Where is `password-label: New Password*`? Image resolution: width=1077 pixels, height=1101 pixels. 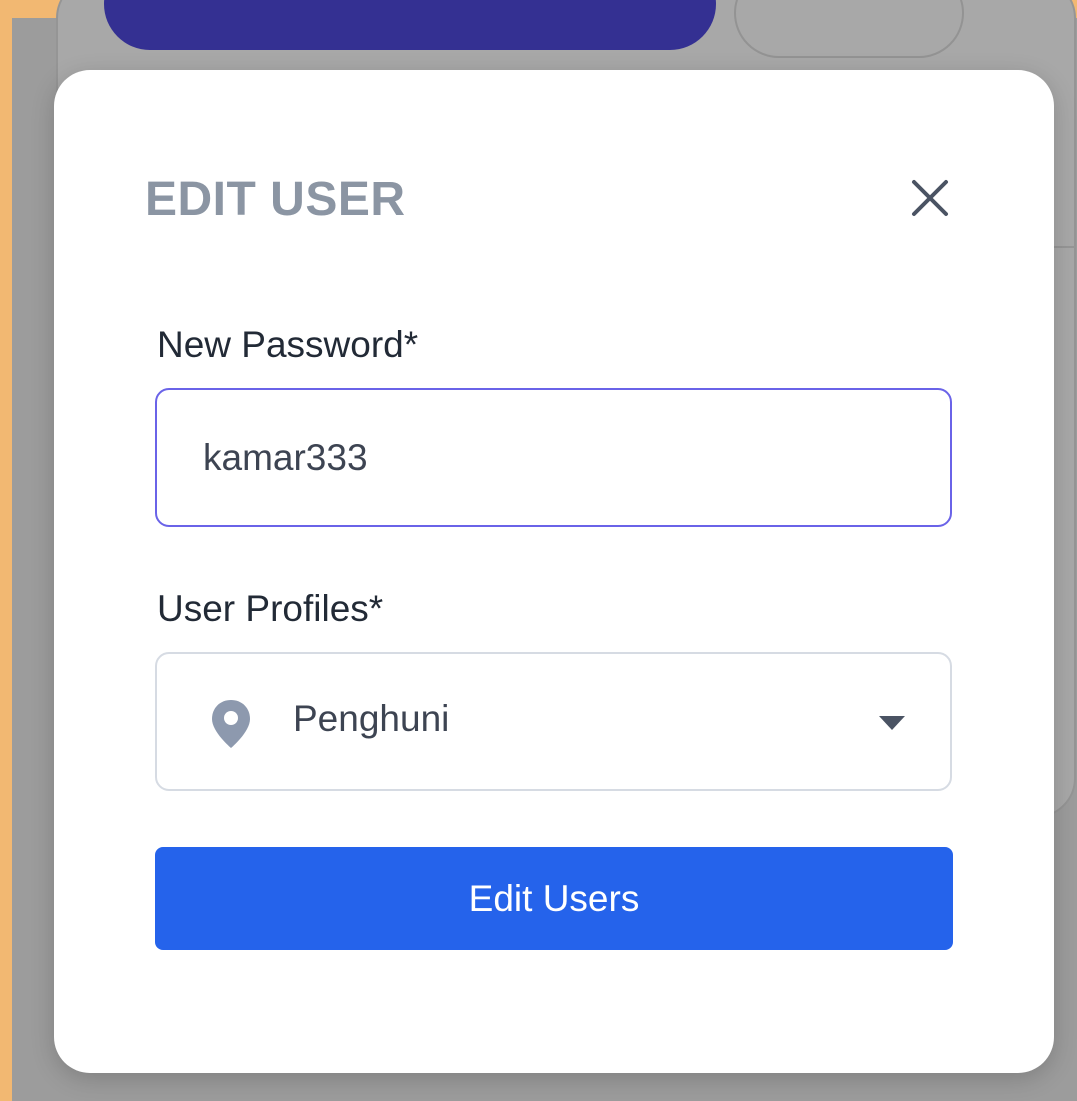 password-label: New Password* is located at coordinates (288, 344).